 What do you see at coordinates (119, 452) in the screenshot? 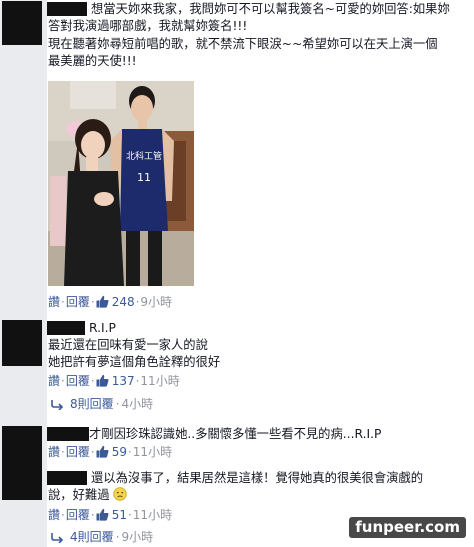
I see `like-count-value: 59` at bounding box center [119, 452].